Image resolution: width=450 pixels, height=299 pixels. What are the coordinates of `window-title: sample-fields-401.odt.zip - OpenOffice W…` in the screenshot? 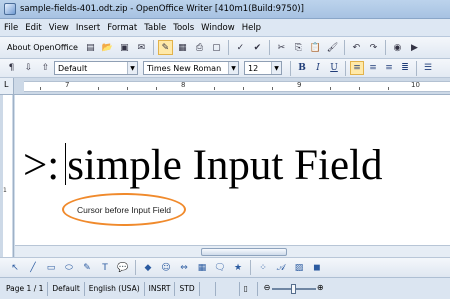 It's located at (162, 9).